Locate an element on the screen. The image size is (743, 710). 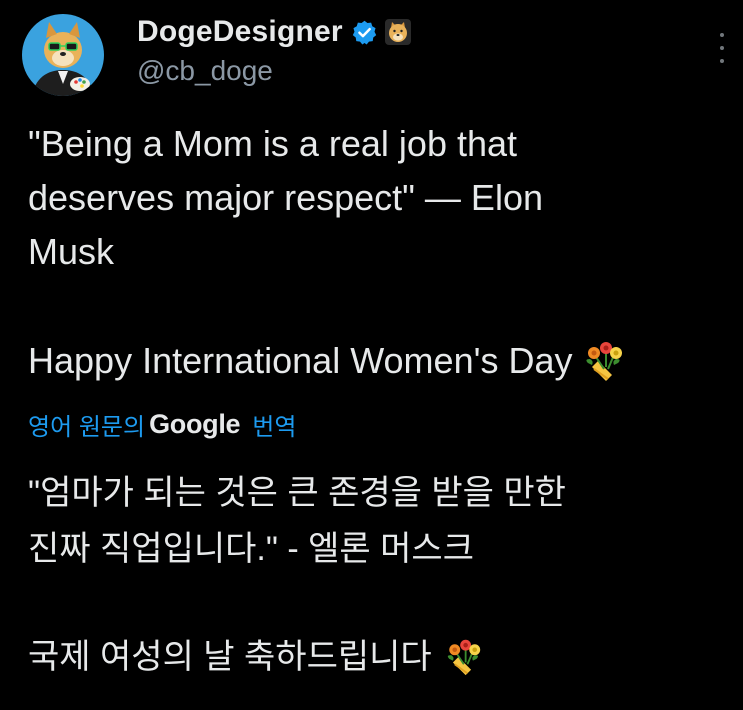
translated-text-line: 진짜 직업입니다." - 엘론 머스크 is located at coordinates (251, 549).